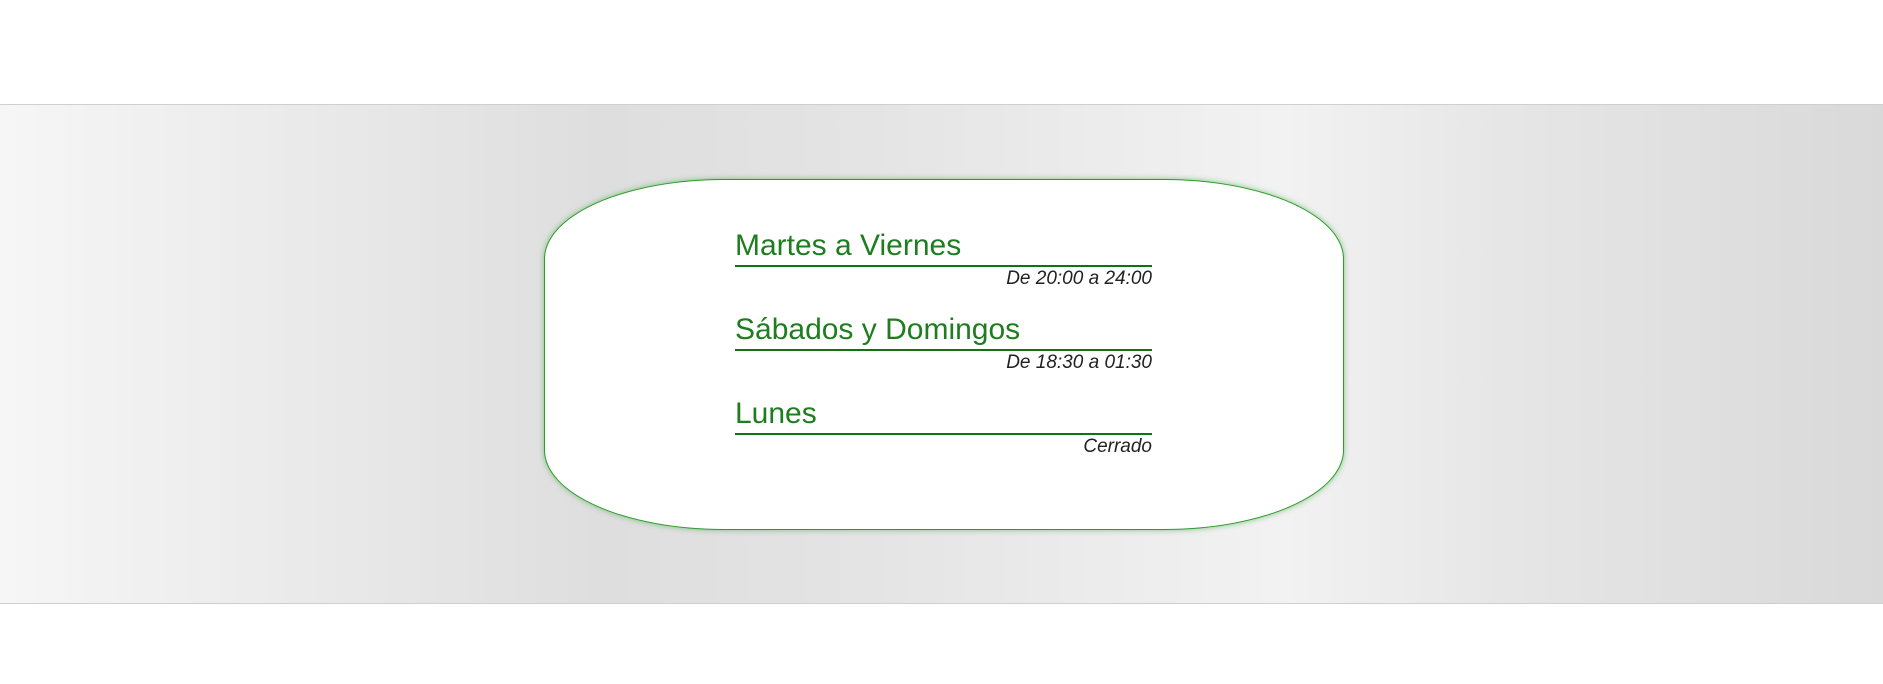 The image size is (1883, 684). Describe the element at coordinates (1079, 362) in the screenshot. I see `schedule-hours-value: De 18:30 a 01:30` at that location.